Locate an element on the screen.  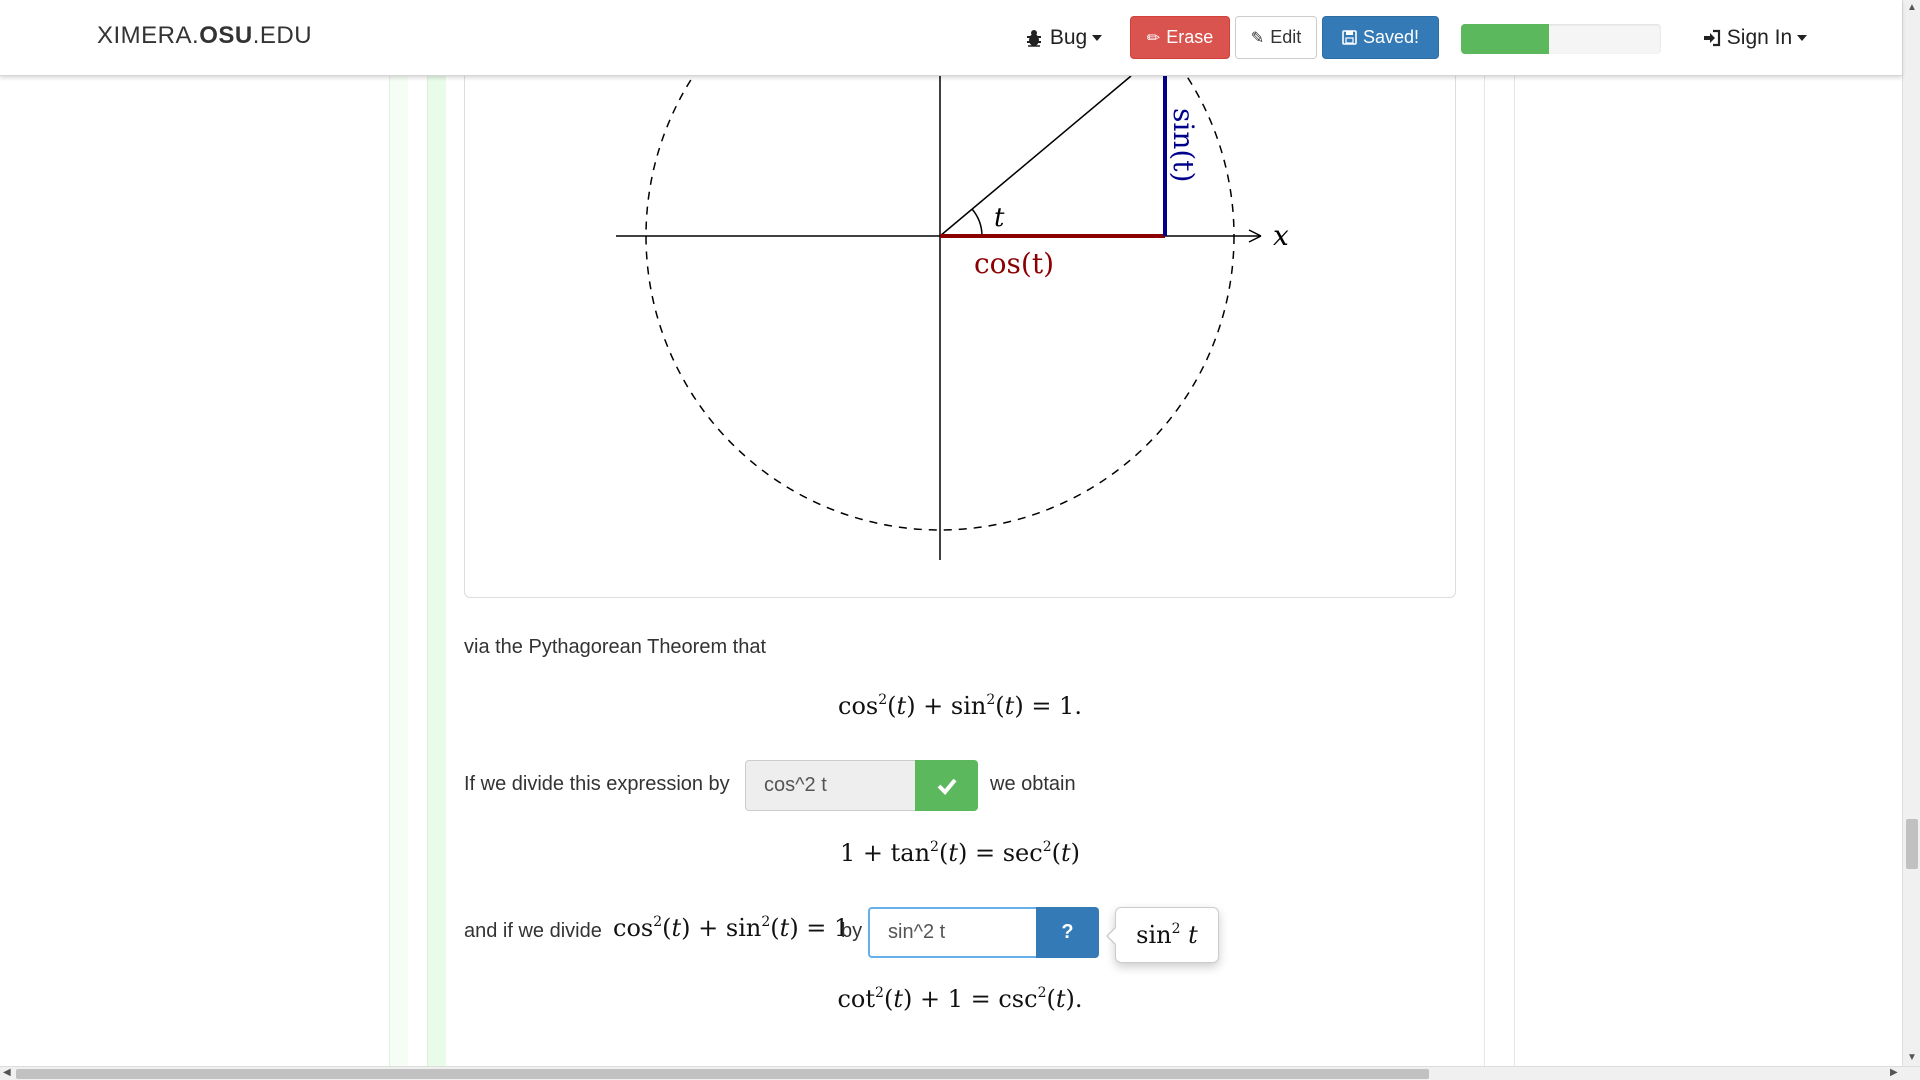
checkmark-icon is located at coordinates (947, 786).